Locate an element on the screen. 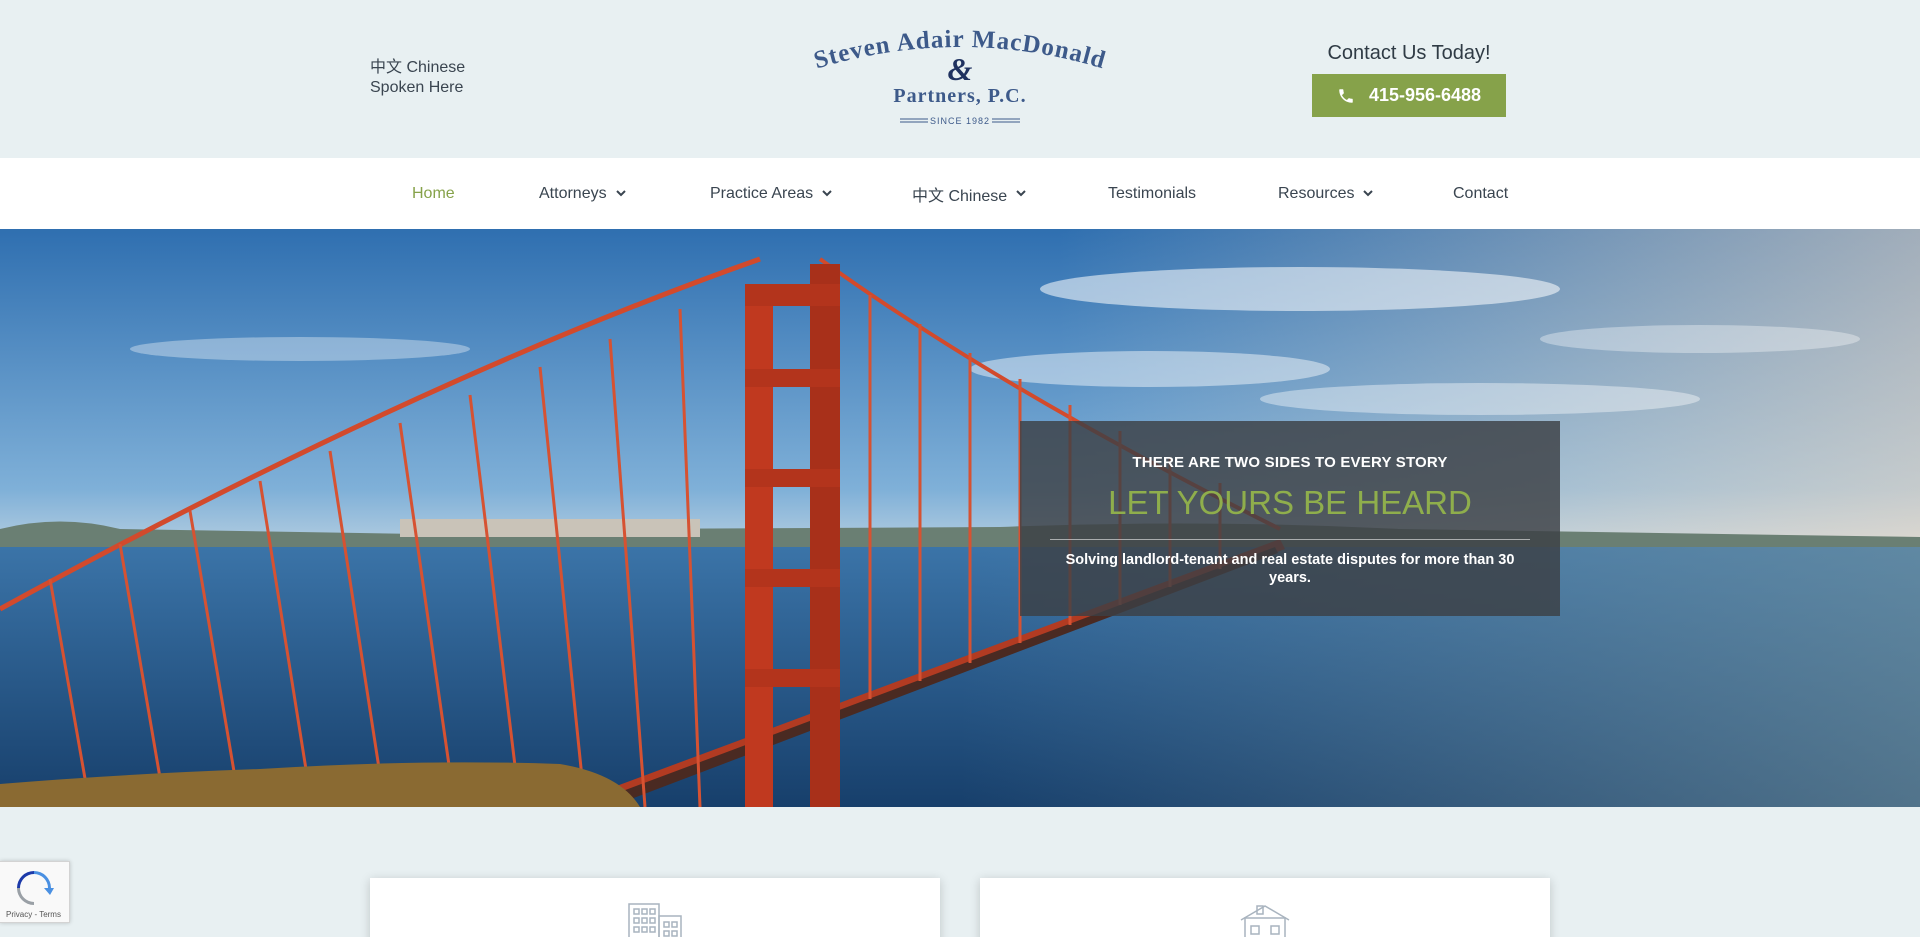  recaptcha-badge: Privacy - Terms is located at coordinates (35, 892).